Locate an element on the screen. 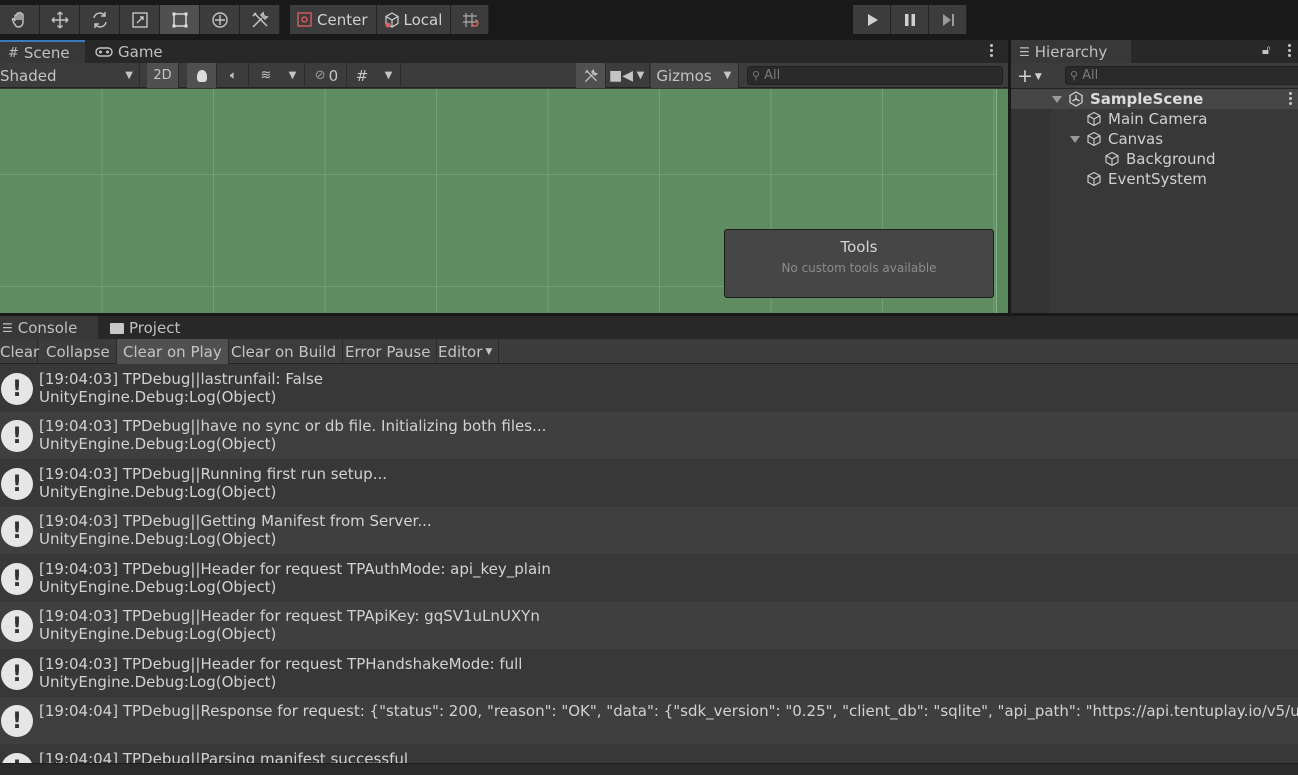  eye-slash-icon: ⊘ is located at coordinates (320, 75).